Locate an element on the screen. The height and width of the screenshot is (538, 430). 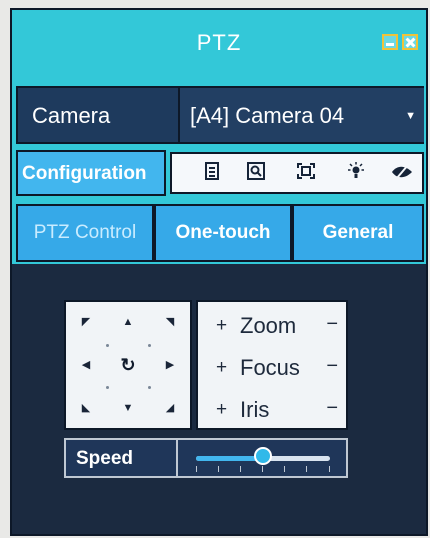
configuration-button: Configuration is located at coordinates (91, 173).